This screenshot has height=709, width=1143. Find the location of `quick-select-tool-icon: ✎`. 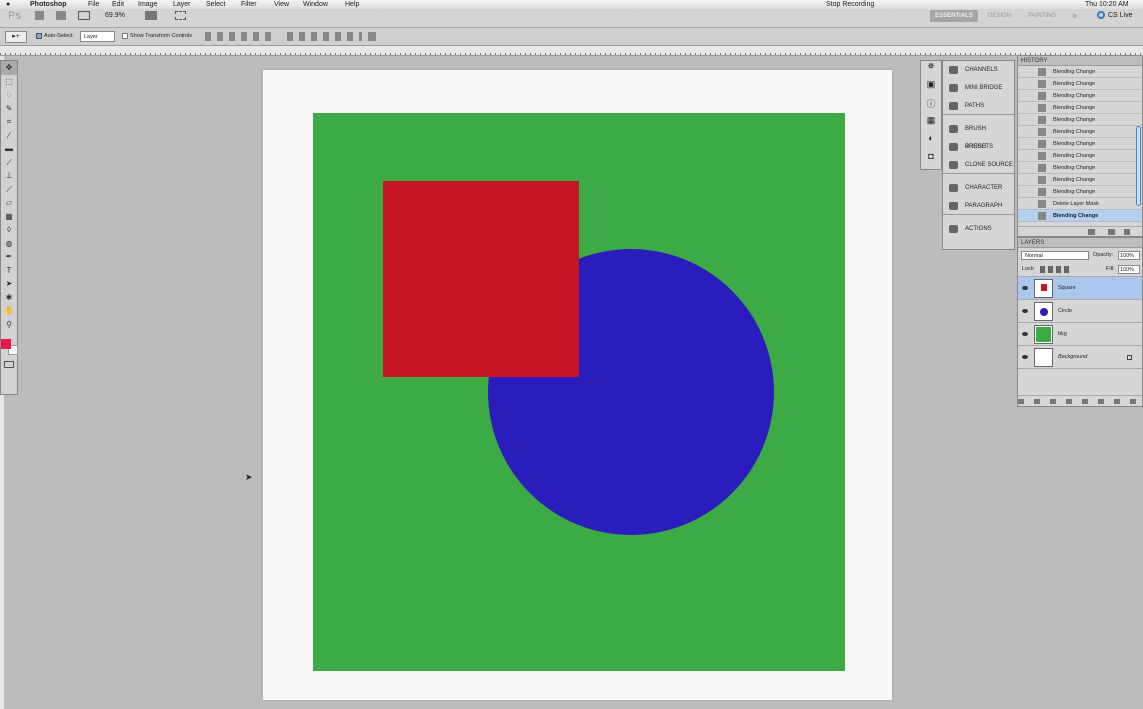

quick-select-tool-icon: ✎ is located at coordinates (9, 109).